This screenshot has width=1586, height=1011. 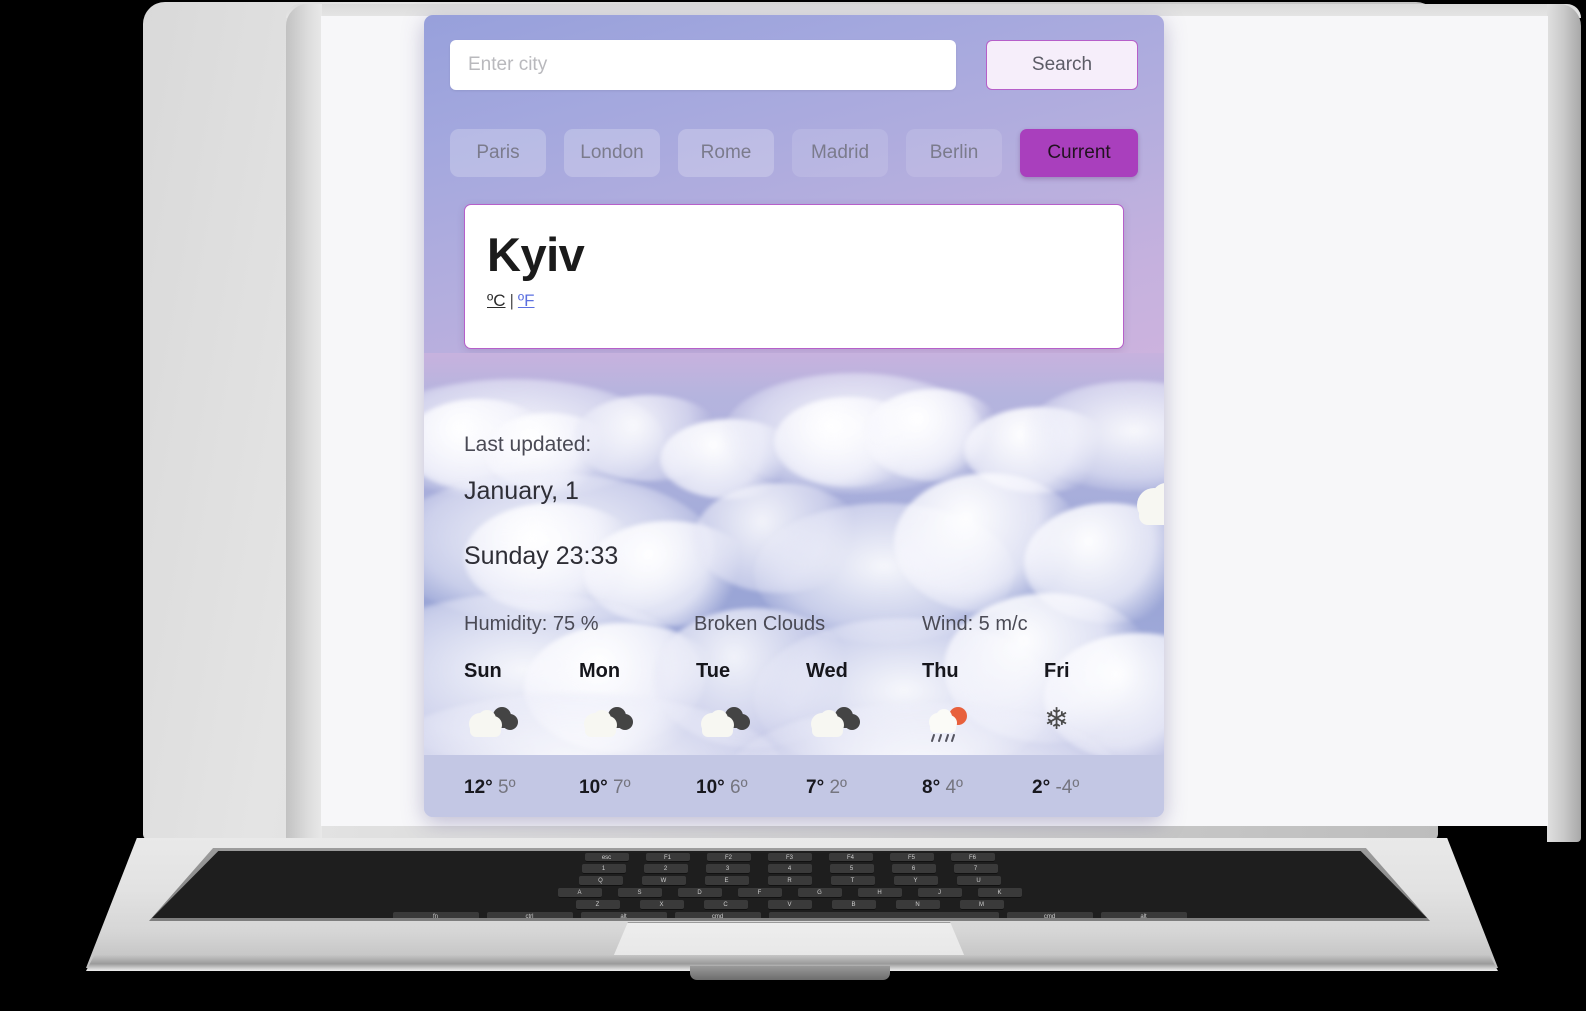 What do you see at coordinates (917, 905) in the screenshot?
I see `keyboard-key: N` at bounding box center [917, 905].